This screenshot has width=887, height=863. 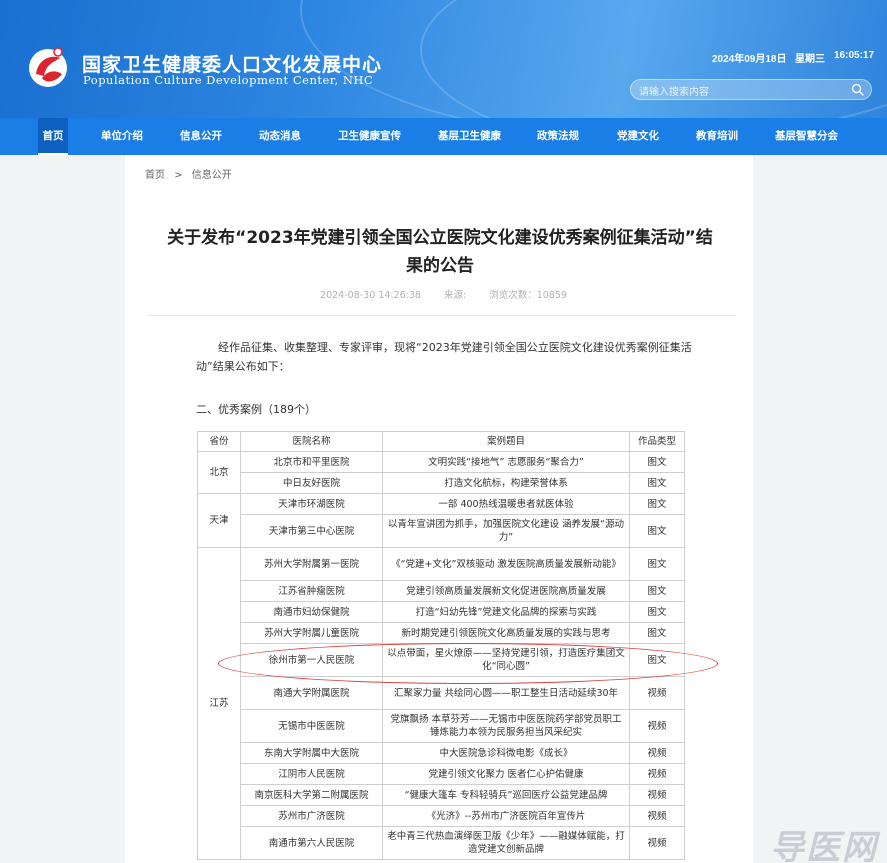 I want to click on nav-item-health-promotion: 卫生健康宣传, so click(x=369, y=136).